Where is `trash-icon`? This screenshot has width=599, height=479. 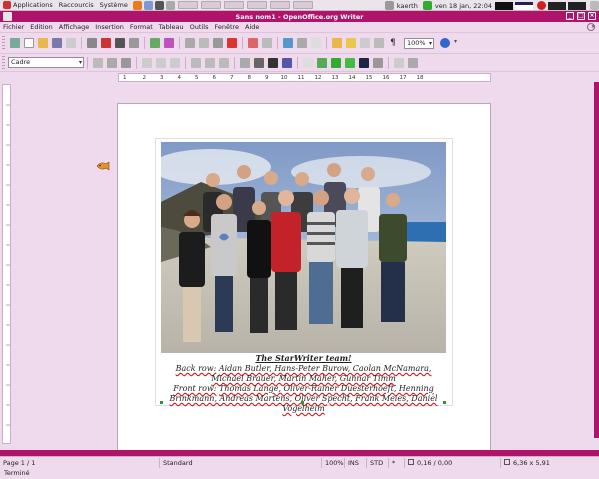 trash-icon is located at coordinates (594, 5).